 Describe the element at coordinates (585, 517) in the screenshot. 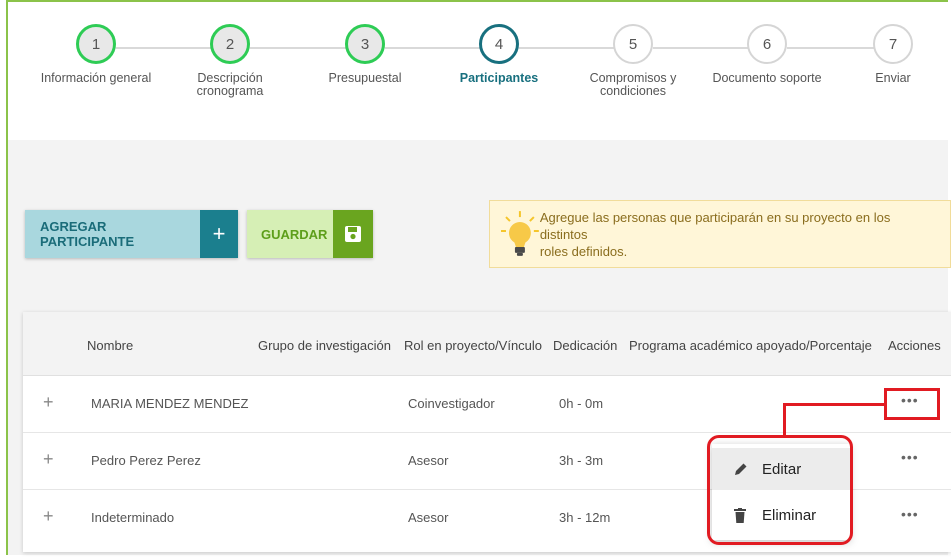

I see `cell-dedicacion: 3h - 12m` at that location.